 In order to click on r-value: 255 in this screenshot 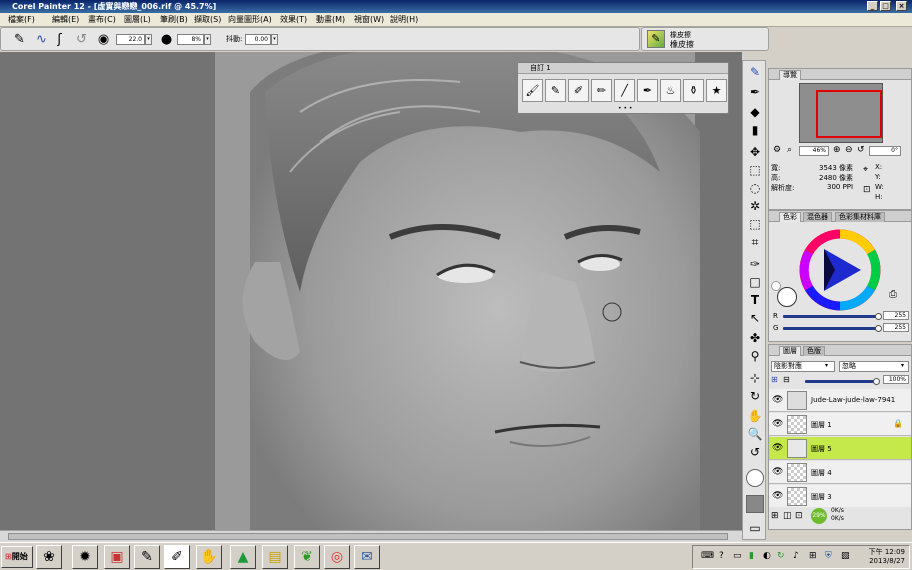, I will do `click(896, 315)`.